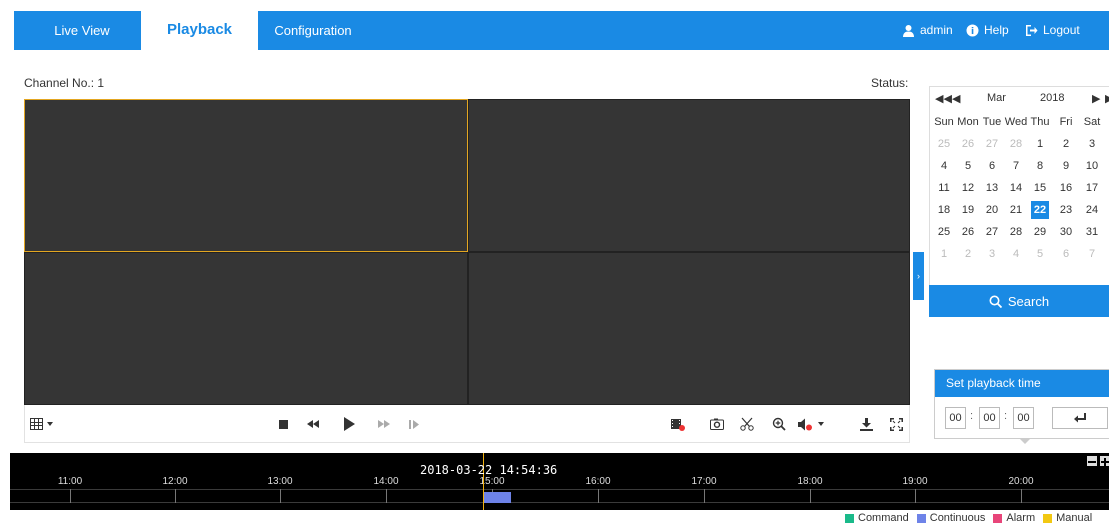  What do you see at coordinates (1016, 210) in the screenshot?
I see `calendar-day: 21` at bounding box center [1016, 210].